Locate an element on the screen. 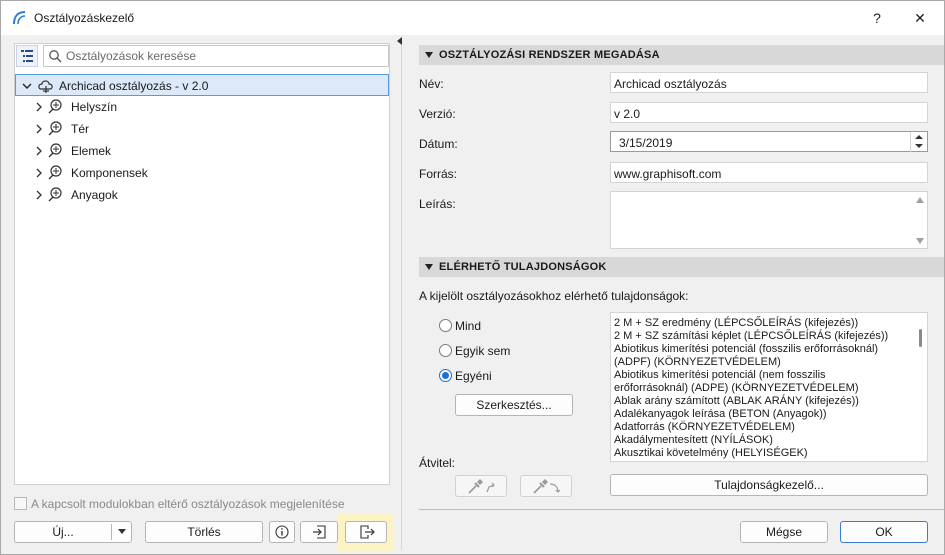 This screenshot has width=945, height=555. tree-item-label: Komponensek is located at coordinates (109, 173).